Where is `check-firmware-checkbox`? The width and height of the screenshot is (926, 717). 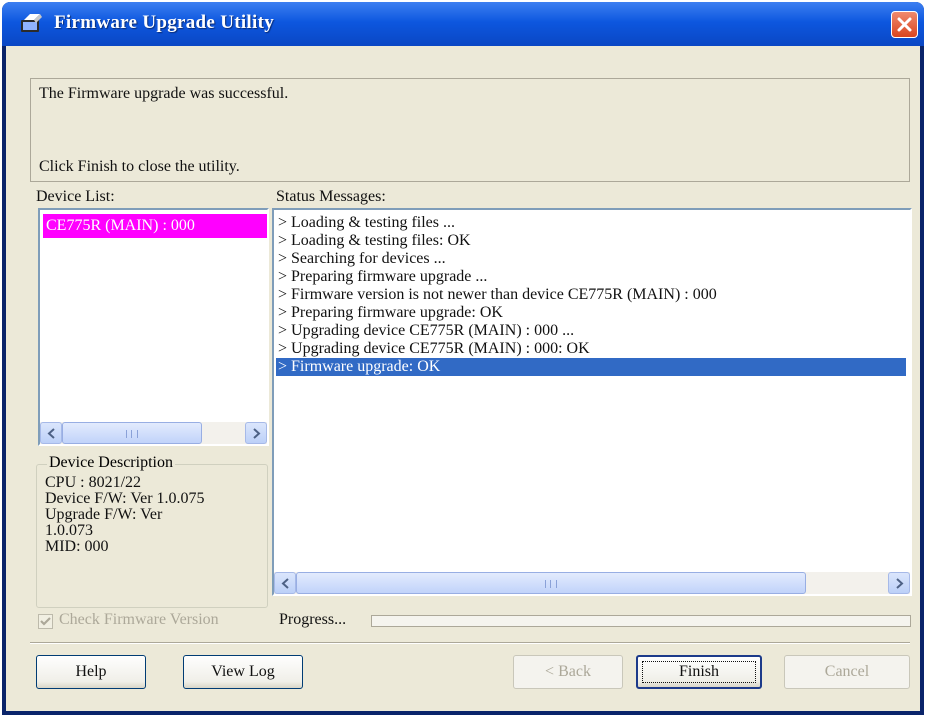
check-firmware-checkbox is located at coordinates (45, 621).